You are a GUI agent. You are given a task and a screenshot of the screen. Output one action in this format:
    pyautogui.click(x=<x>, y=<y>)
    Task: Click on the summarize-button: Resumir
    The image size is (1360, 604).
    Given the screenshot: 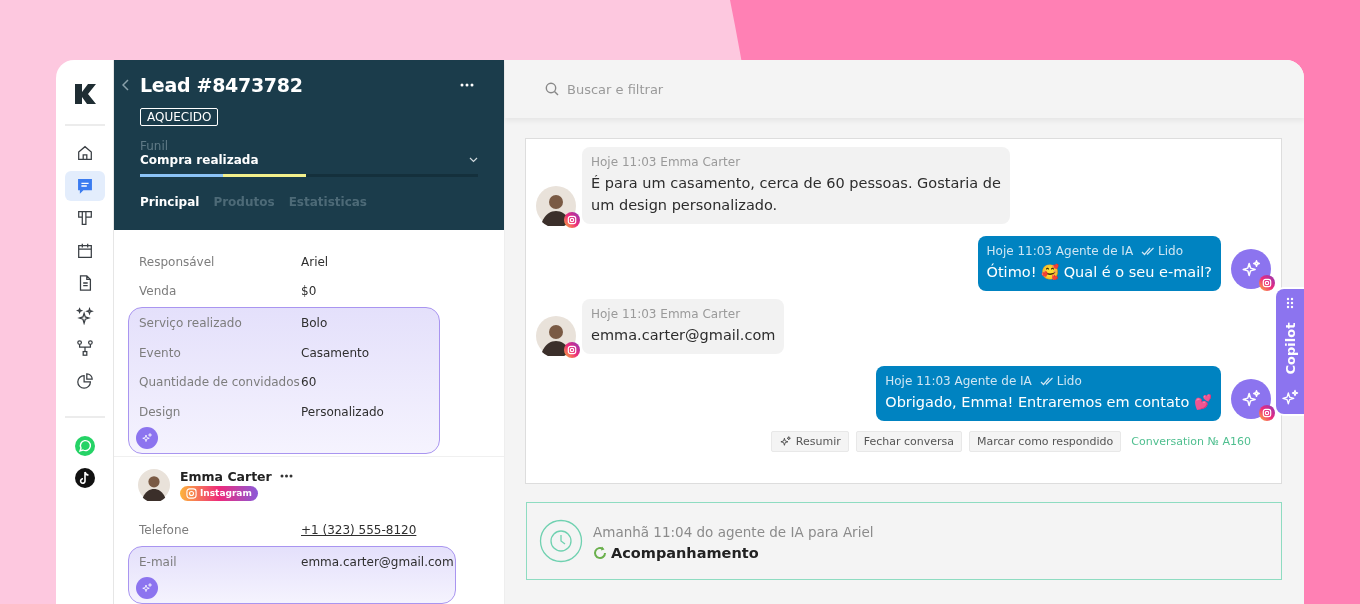 What is the action you would take?
    pyautogui.click(x=809, y=441)
    